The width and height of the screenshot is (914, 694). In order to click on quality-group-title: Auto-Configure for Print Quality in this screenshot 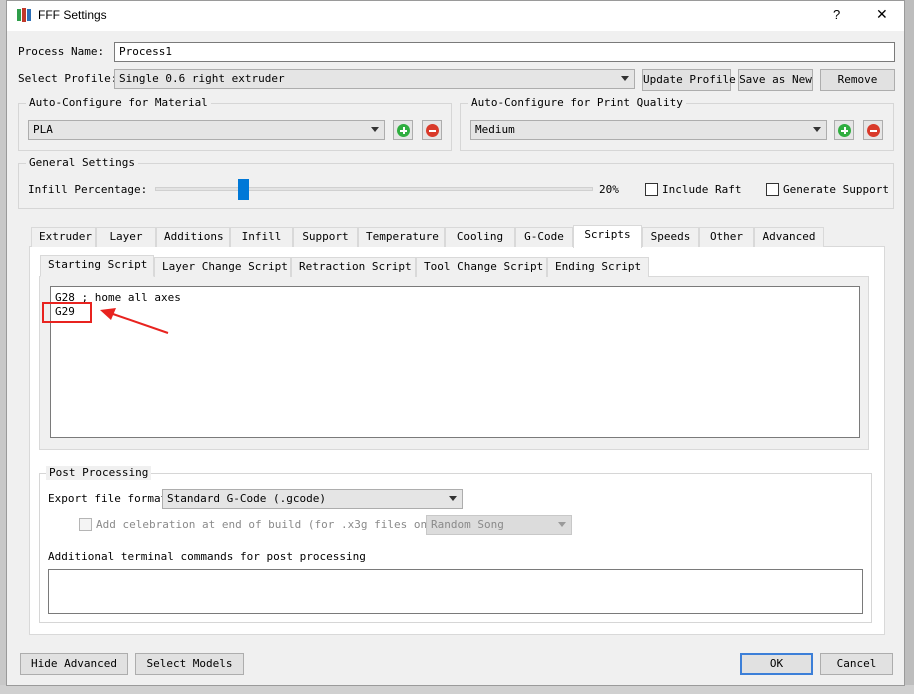, I will do `click(577, 103)`.